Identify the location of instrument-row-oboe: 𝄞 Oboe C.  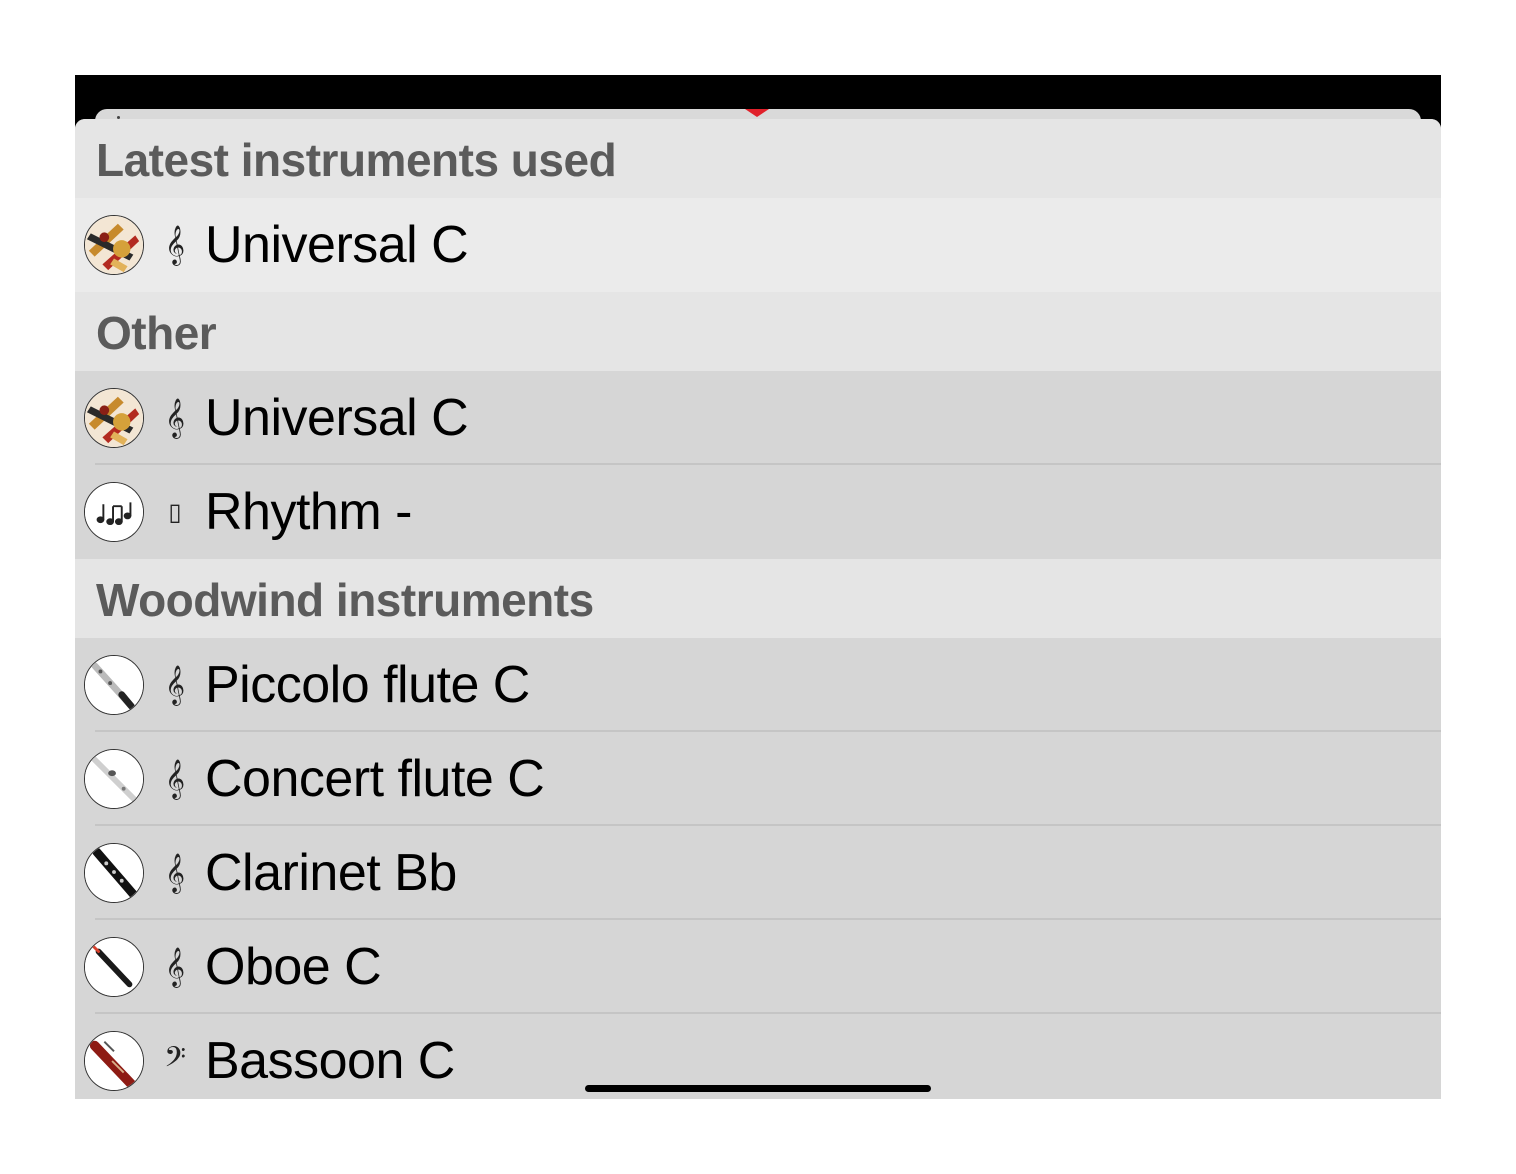
(758, 967).